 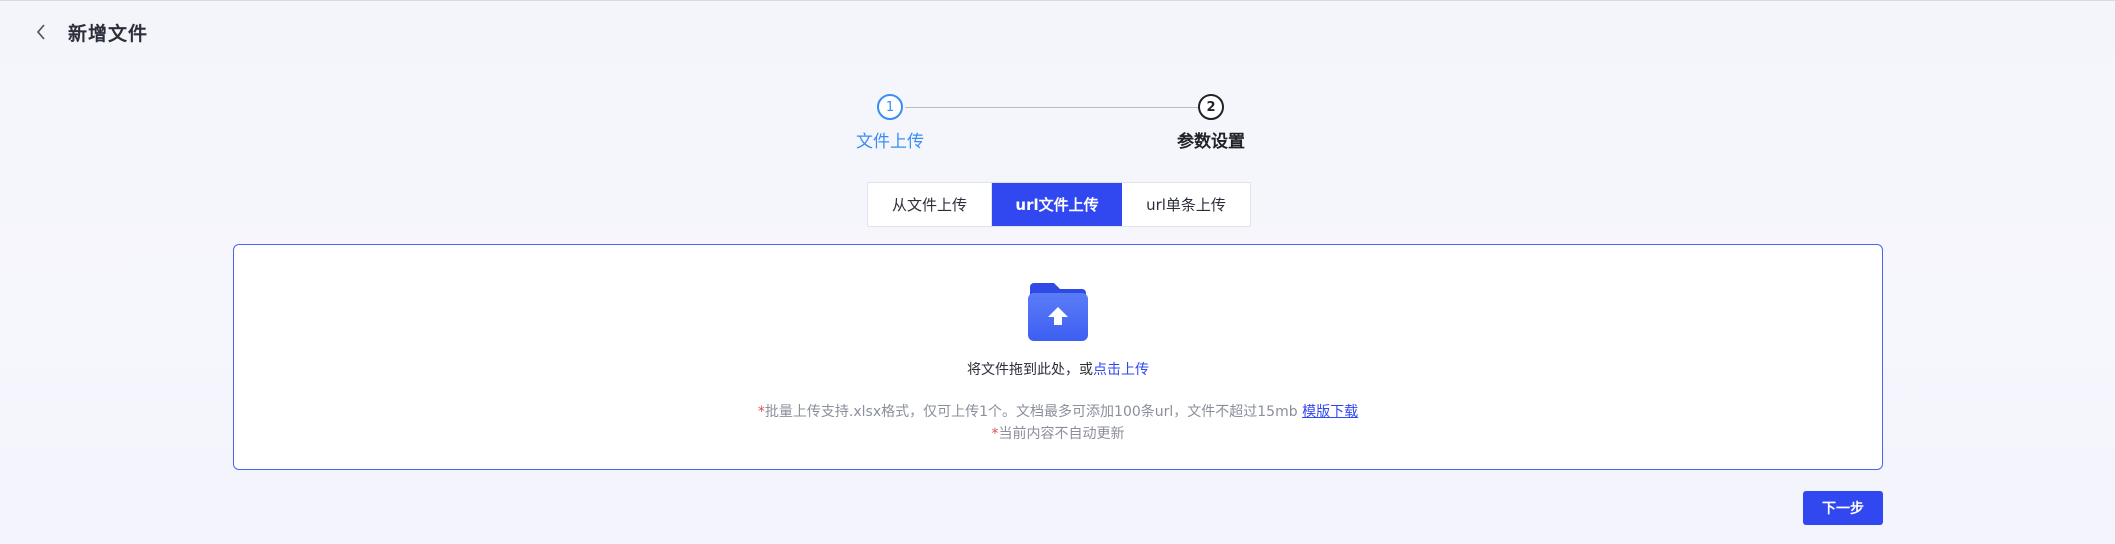 What do you see at coordinates (1058, 312) in the screenshot?
I see `folder-upload-icon` at bounding box center [1058, 312].